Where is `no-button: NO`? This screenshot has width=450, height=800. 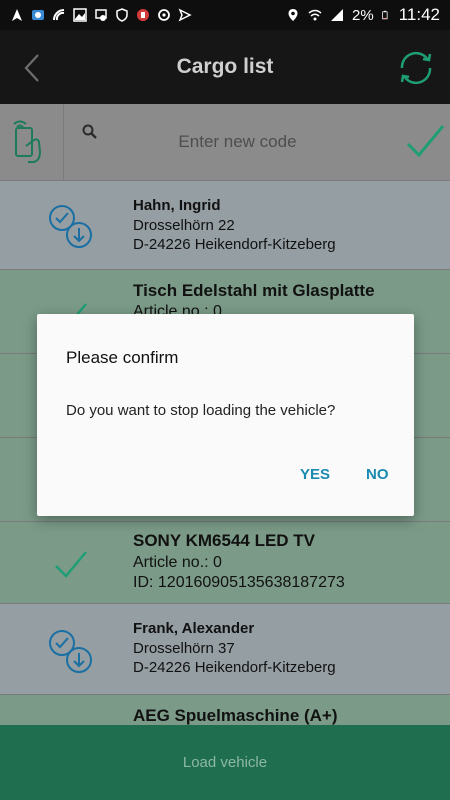
no-button: NO is located at coordinates (377, 474).